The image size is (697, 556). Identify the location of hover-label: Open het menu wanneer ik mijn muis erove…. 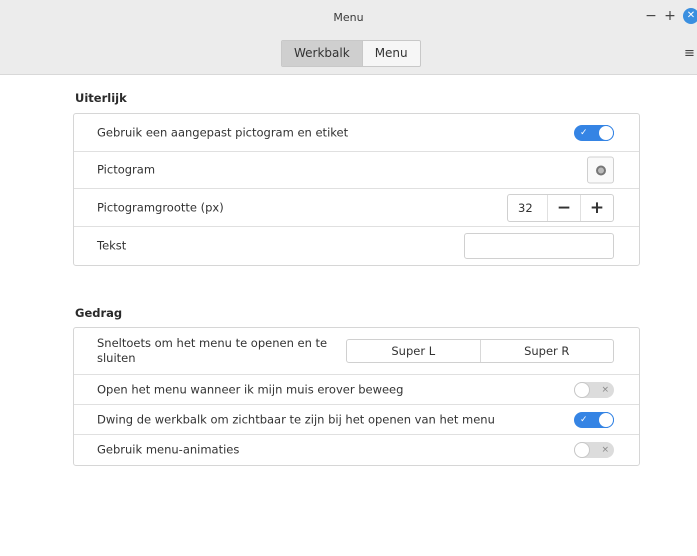
(250, 389).